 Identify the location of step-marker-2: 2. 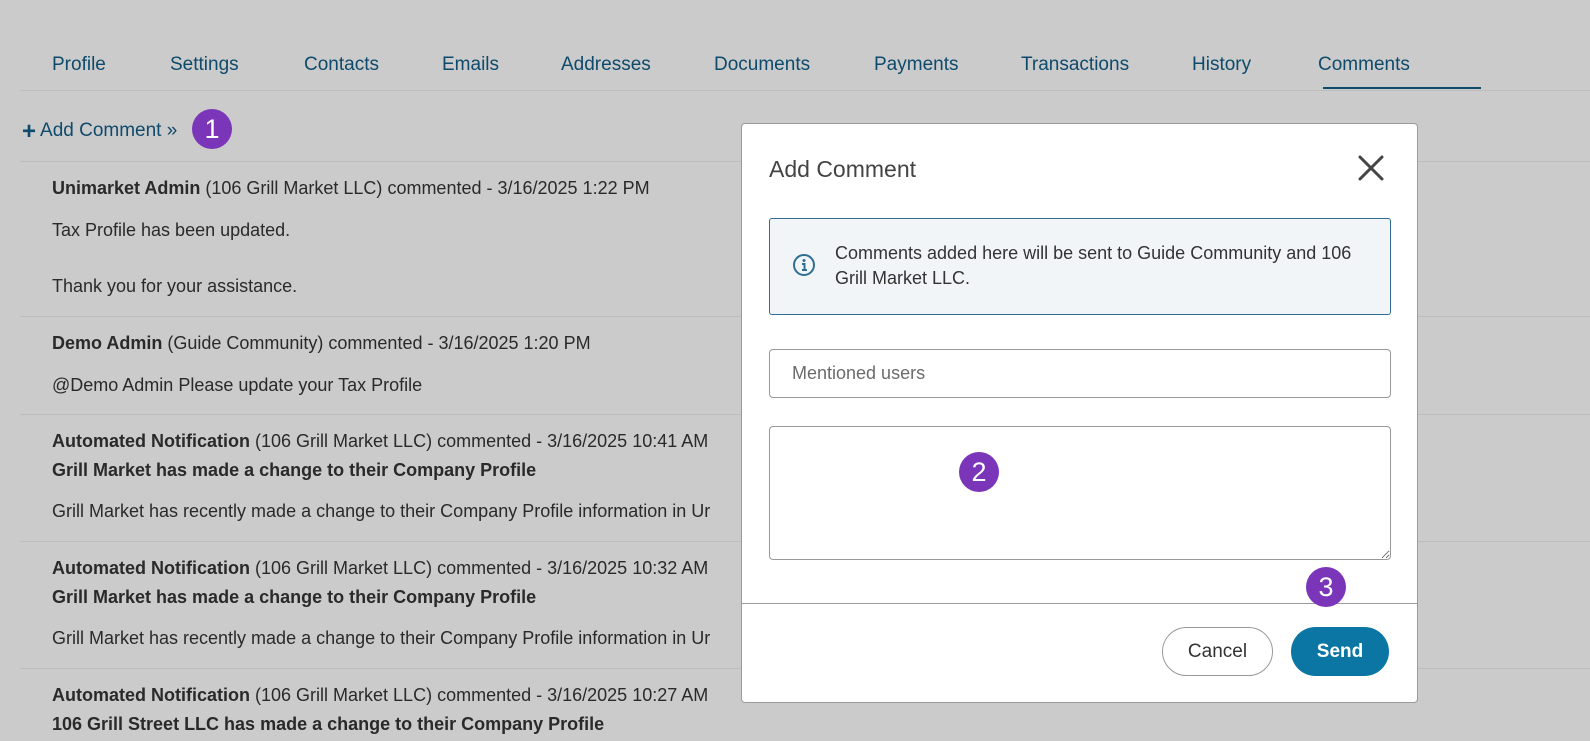
(979, 472).